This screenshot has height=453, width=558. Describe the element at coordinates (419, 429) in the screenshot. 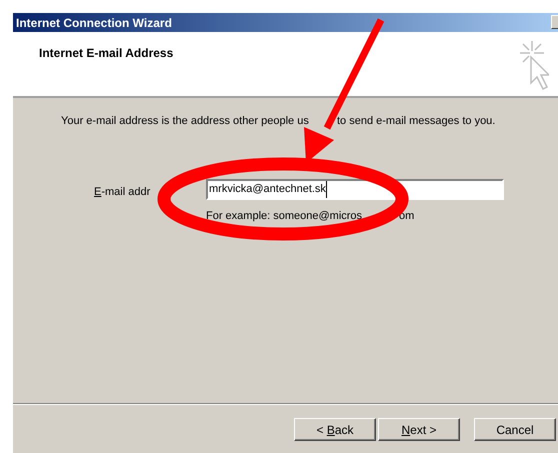

I see `dialog-button: Next >` at that location.